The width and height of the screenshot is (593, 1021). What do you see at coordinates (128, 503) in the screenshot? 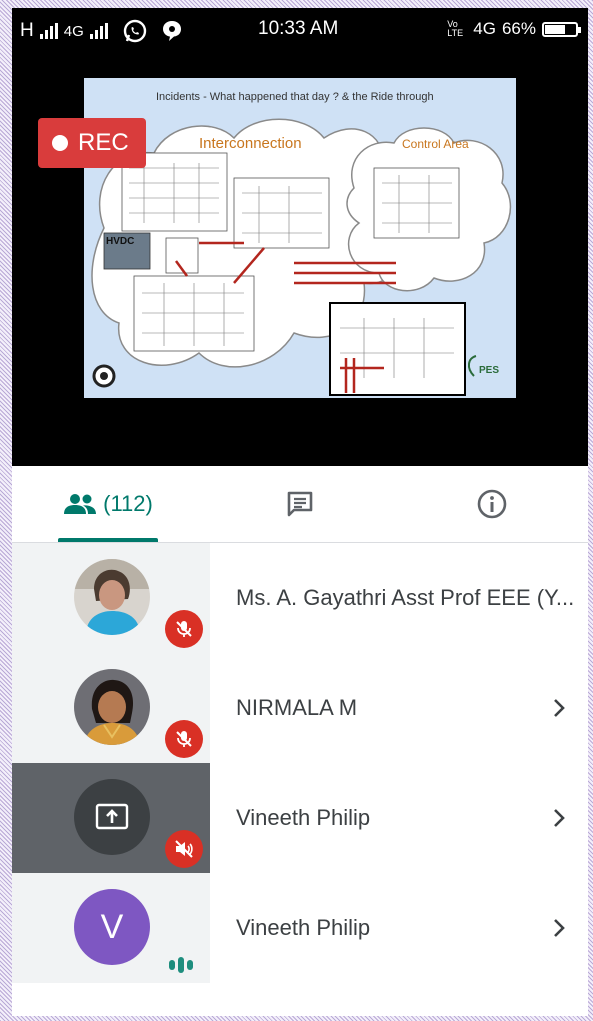
I see `people-count: (112)` at bounding box center [128, 503].